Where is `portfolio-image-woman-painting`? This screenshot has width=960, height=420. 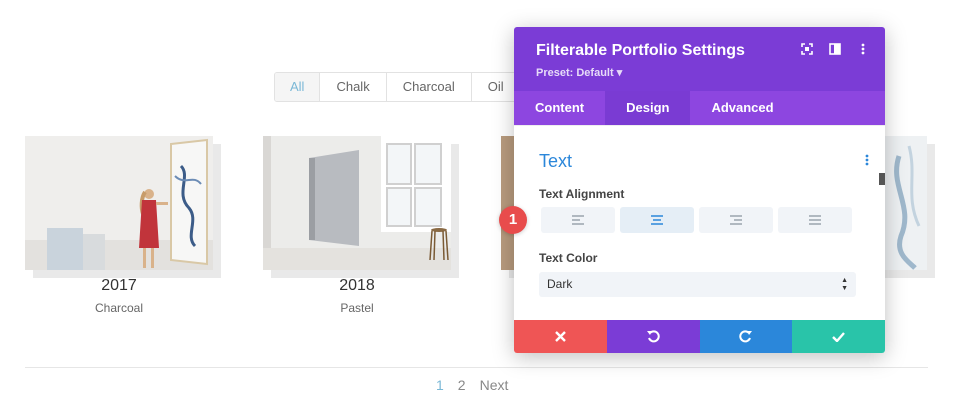
portfolio-image-woman-painting is located at coordinates (119, 203).